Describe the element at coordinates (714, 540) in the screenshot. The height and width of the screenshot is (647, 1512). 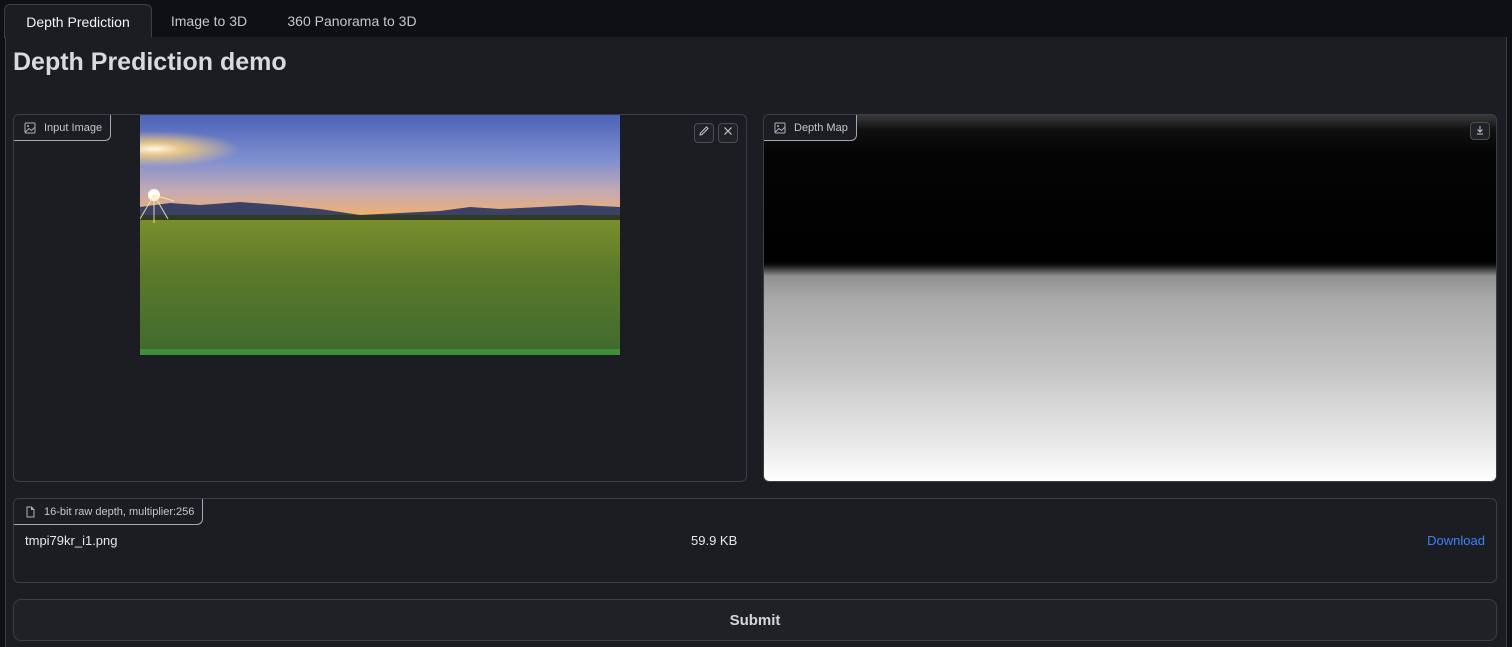
I see `file-size: 59.9 KB` at that location.